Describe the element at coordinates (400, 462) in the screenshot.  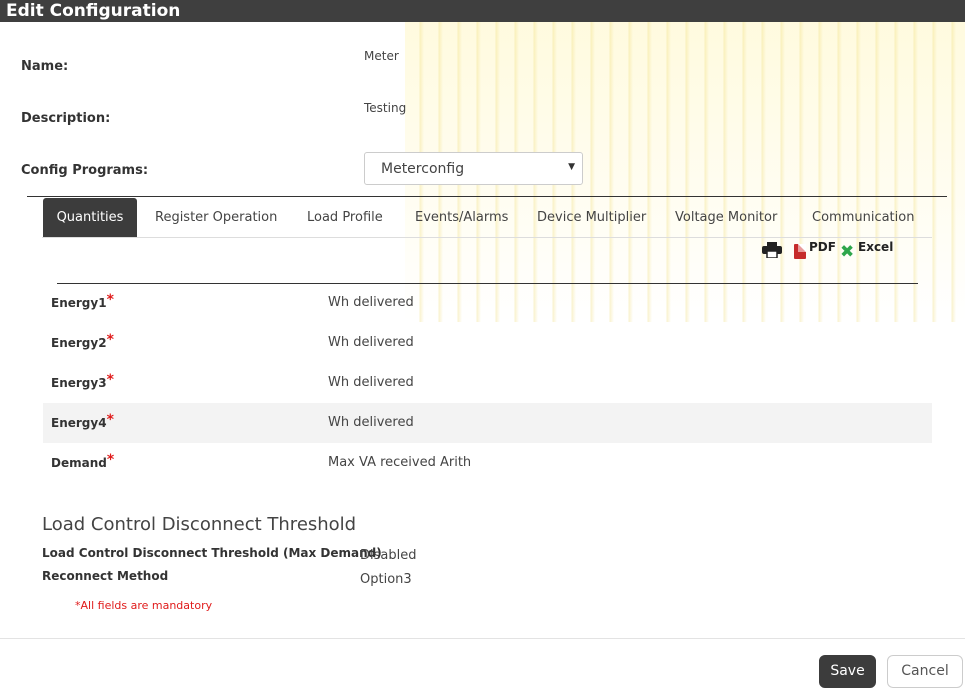
I see `quantity-value: Max VA received Arith` at that location.